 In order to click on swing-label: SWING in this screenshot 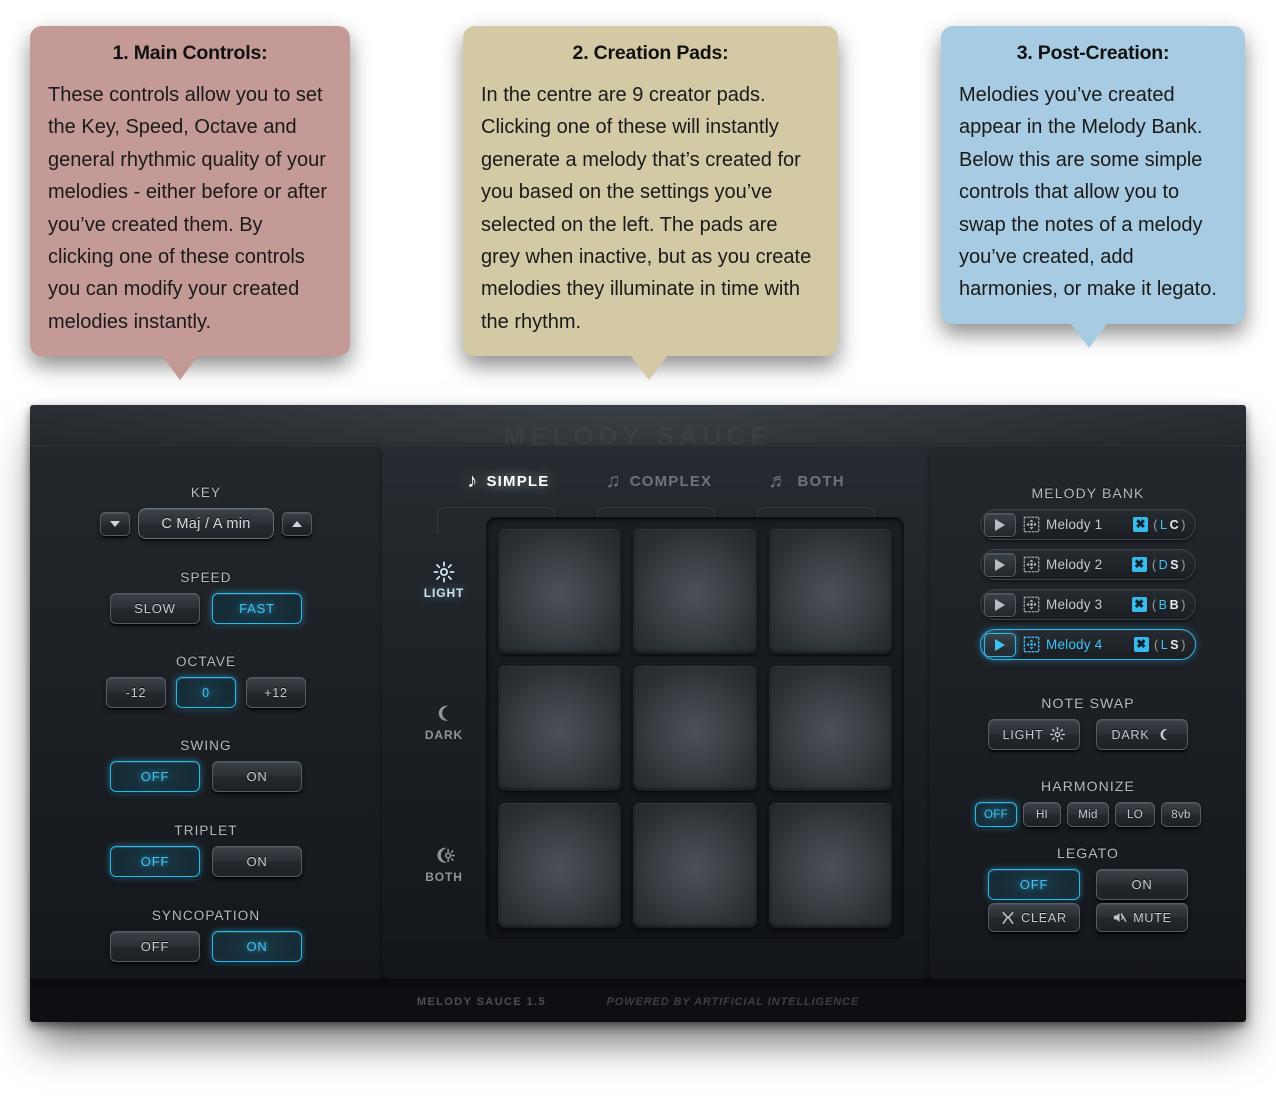, I will do `click(206, 745)`.